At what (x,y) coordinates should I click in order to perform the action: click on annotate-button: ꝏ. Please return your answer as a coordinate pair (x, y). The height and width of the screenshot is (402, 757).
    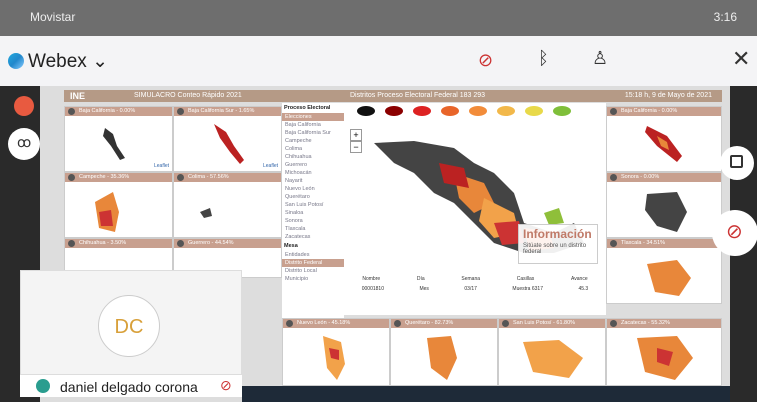
    Looking at the image, I should click on (24, 144).